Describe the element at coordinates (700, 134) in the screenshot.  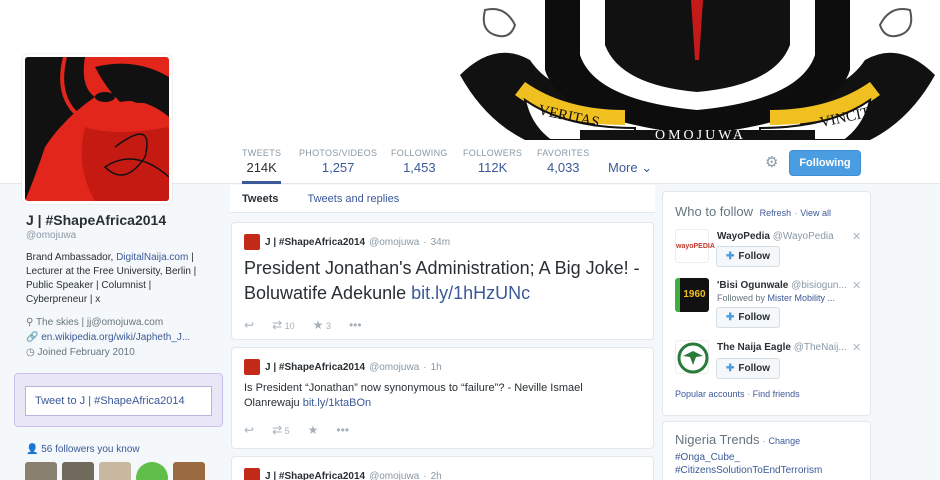
I see `banner-name: OMOJUWA` at that location.